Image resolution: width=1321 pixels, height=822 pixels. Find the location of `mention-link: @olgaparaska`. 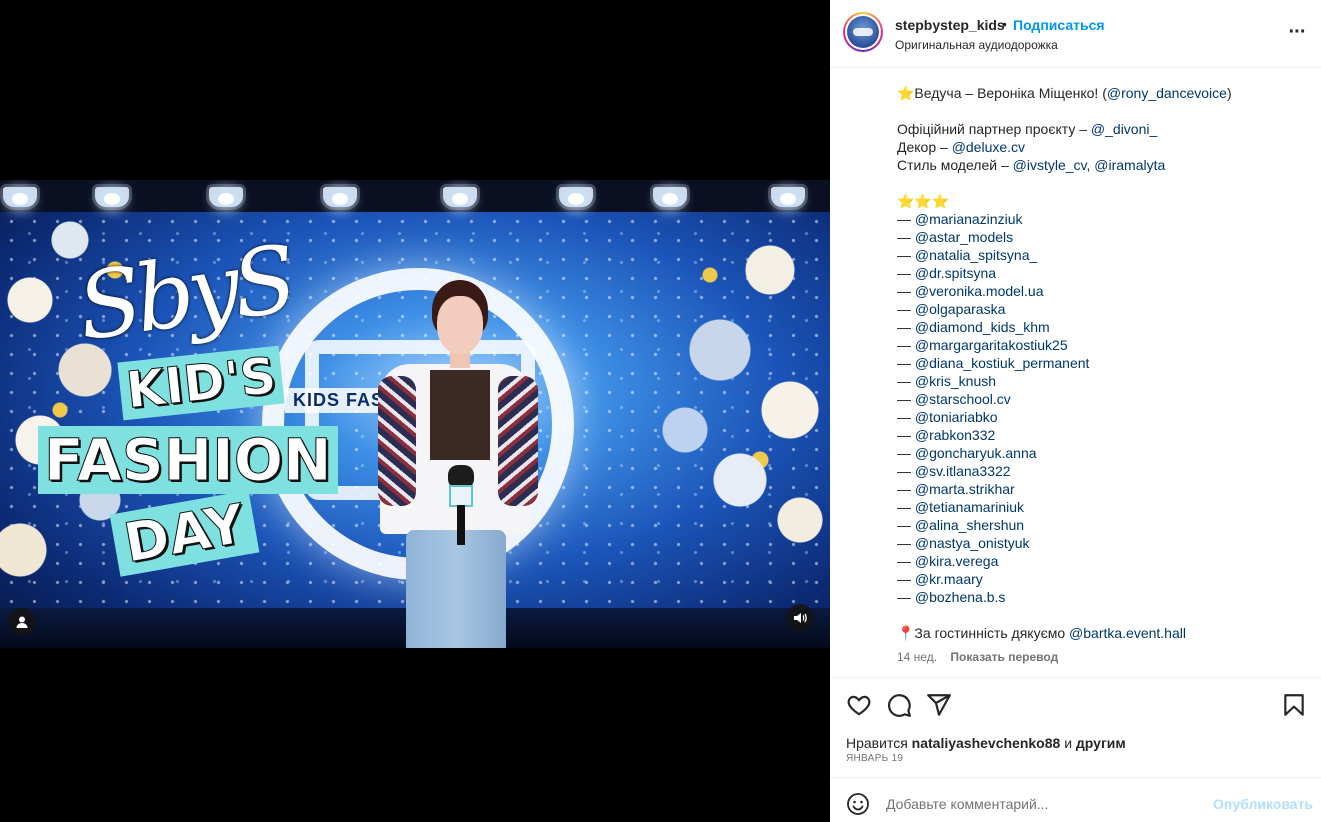

mention-link: @olgaparaska is located at coordinates (960, 309).